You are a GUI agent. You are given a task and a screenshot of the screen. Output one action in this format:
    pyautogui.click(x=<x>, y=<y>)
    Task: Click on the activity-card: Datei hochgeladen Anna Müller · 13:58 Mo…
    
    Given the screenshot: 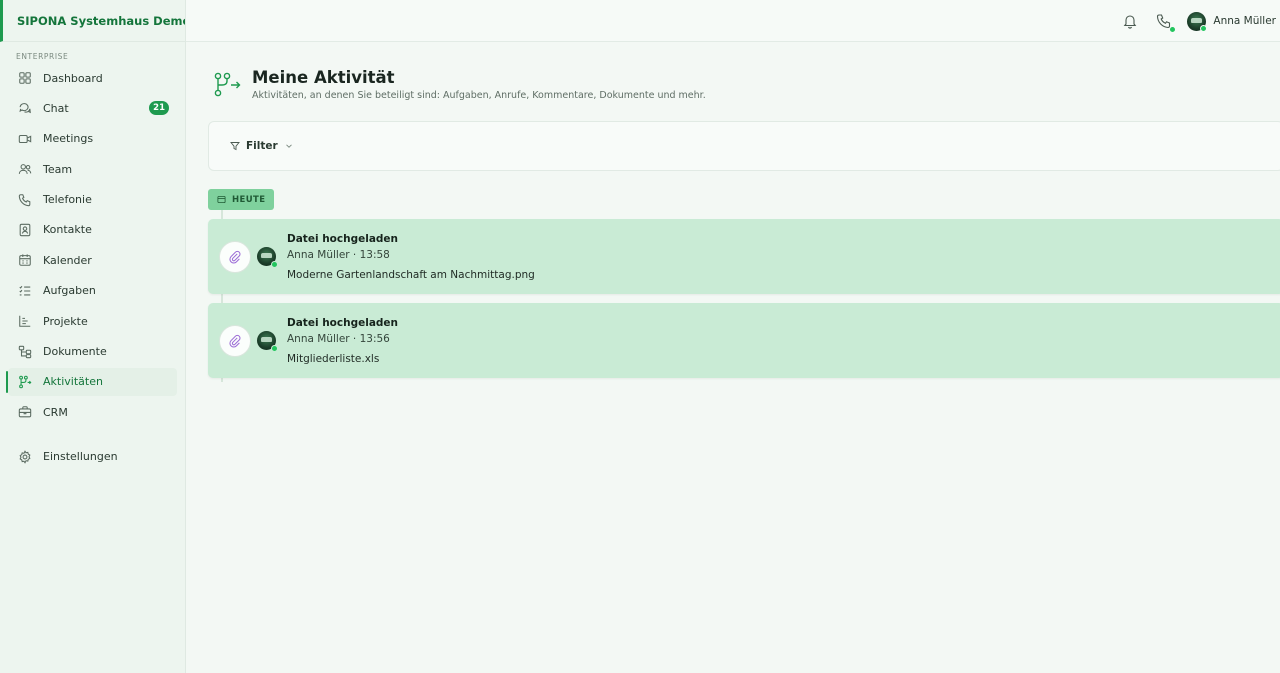 What is the action you would take?
    pyautogui.click(x=744, y=256)
    